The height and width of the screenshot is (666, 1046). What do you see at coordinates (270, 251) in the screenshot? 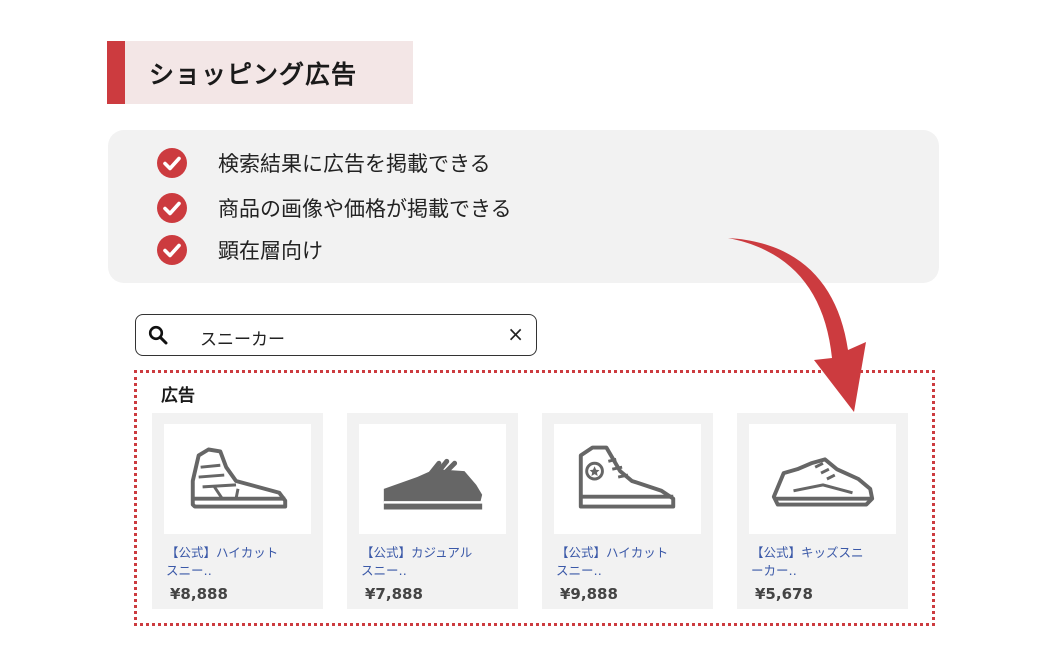
I see `feature-text: 顕在層向け` at bounding box center [270, 251].